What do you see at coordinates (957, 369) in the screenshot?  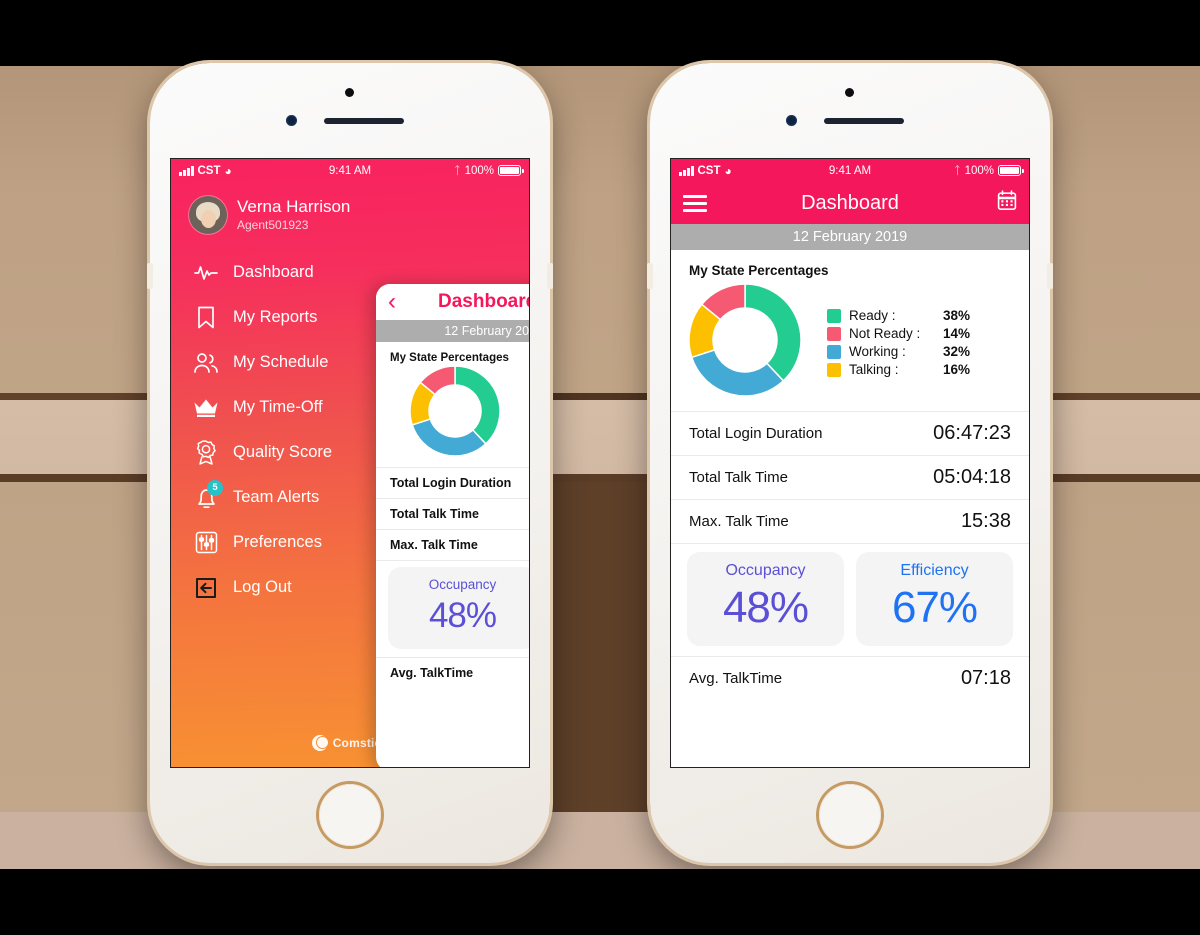 I see `legend-value: 16%` at bounding box center [957, 369].